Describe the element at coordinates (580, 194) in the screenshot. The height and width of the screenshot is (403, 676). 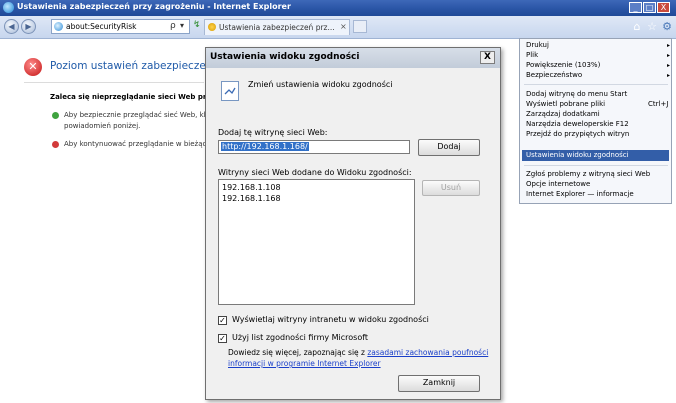
I see `menu-item-about-ie: Internet Explorer — informacje` at that location.